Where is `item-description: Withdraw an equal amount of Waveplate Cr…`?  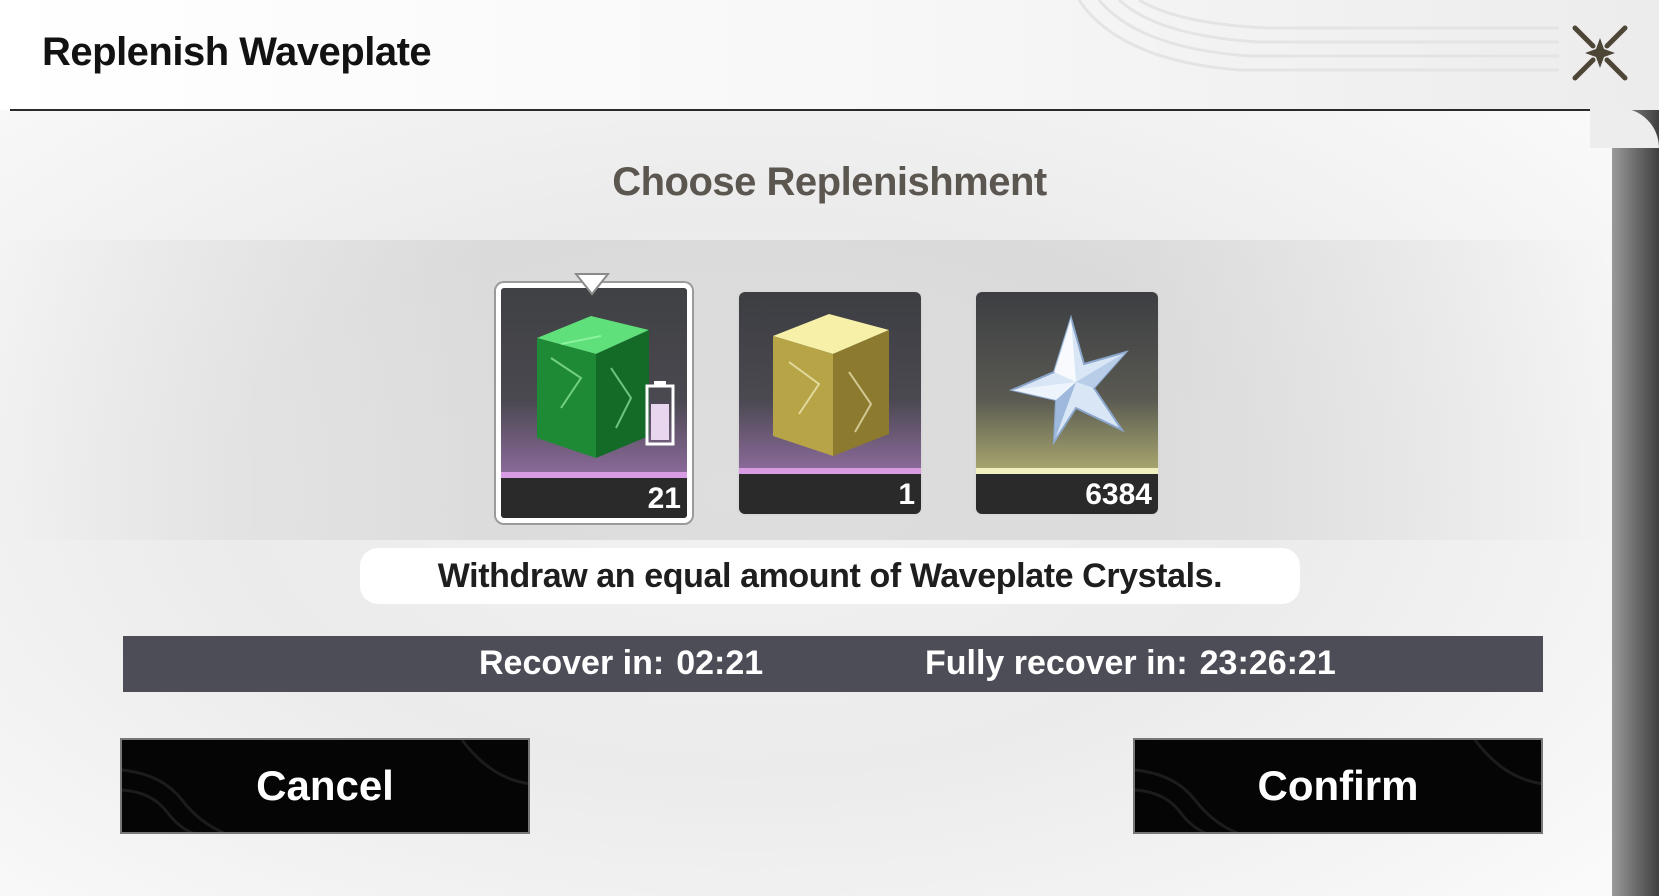 item-description: Withdraw an equal amount of Waveplate Cr… is located at coordinates (830, 576).